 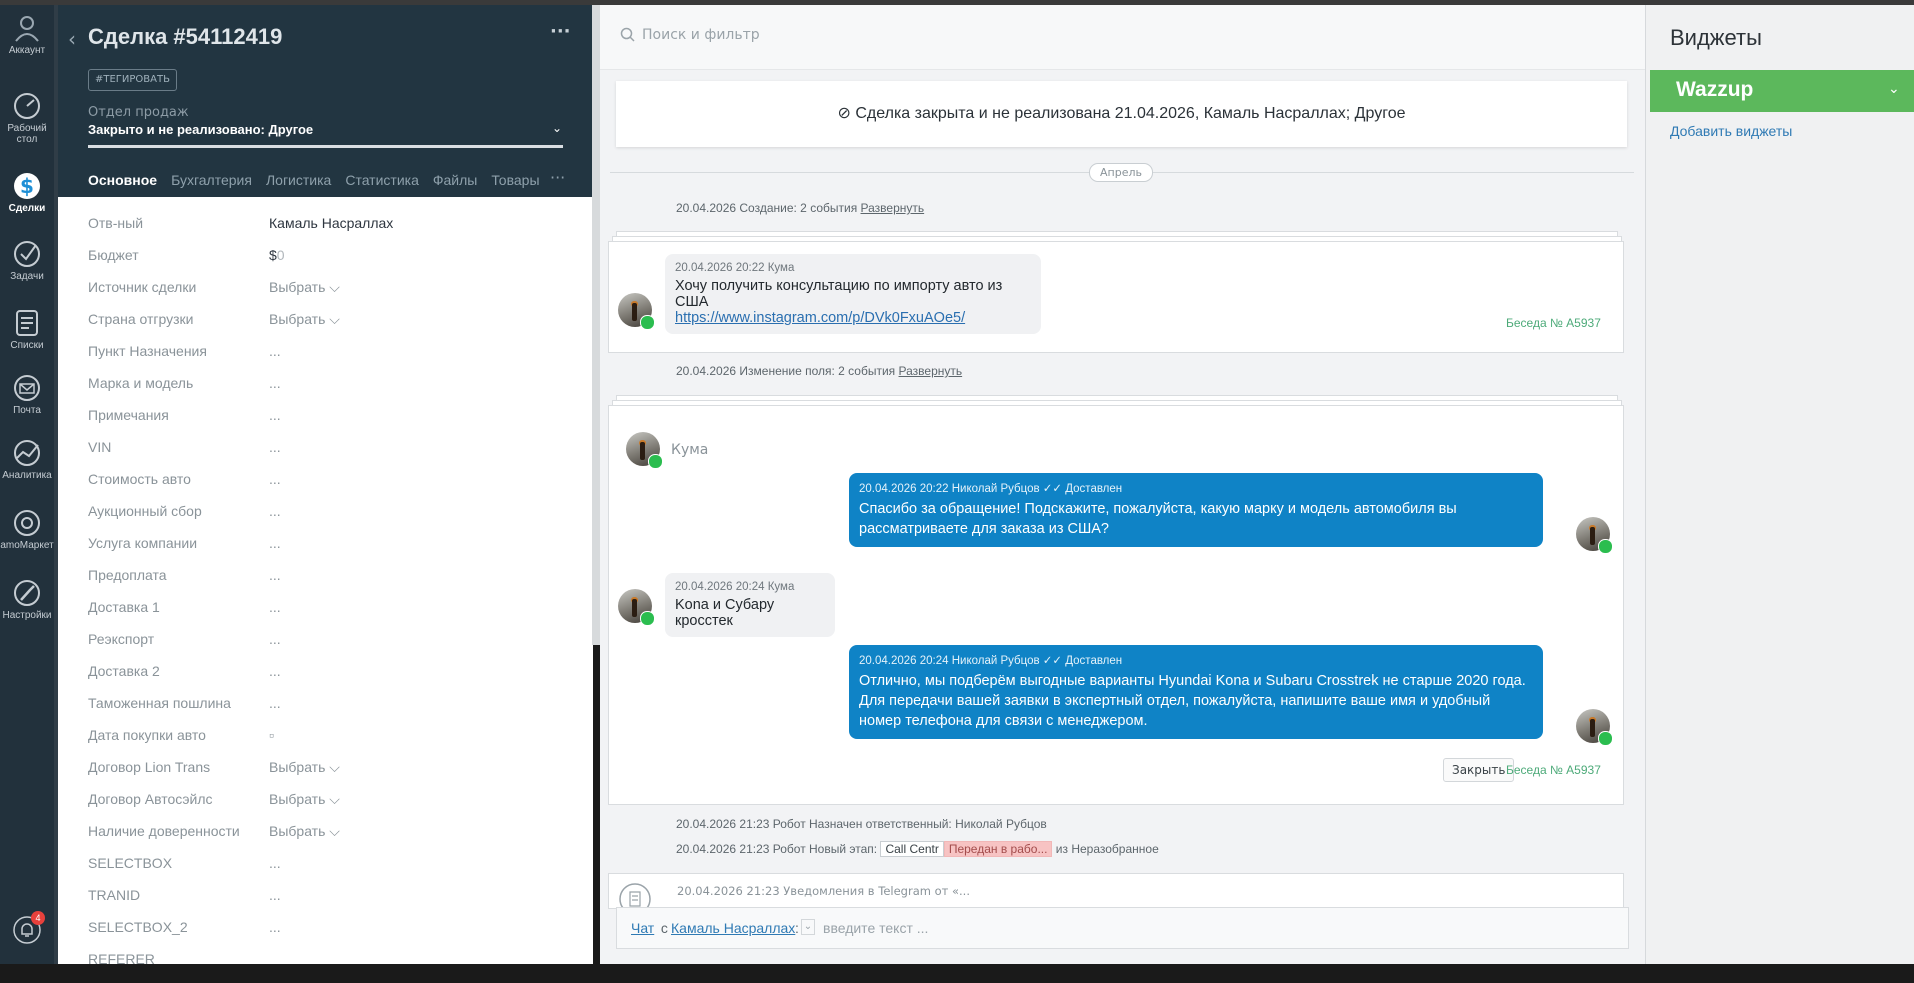 What do you see at coordinates (27, 118) in the screenshot?
I see `nav-dashboard: Рабочий стол` at bounding box center [27, 118].